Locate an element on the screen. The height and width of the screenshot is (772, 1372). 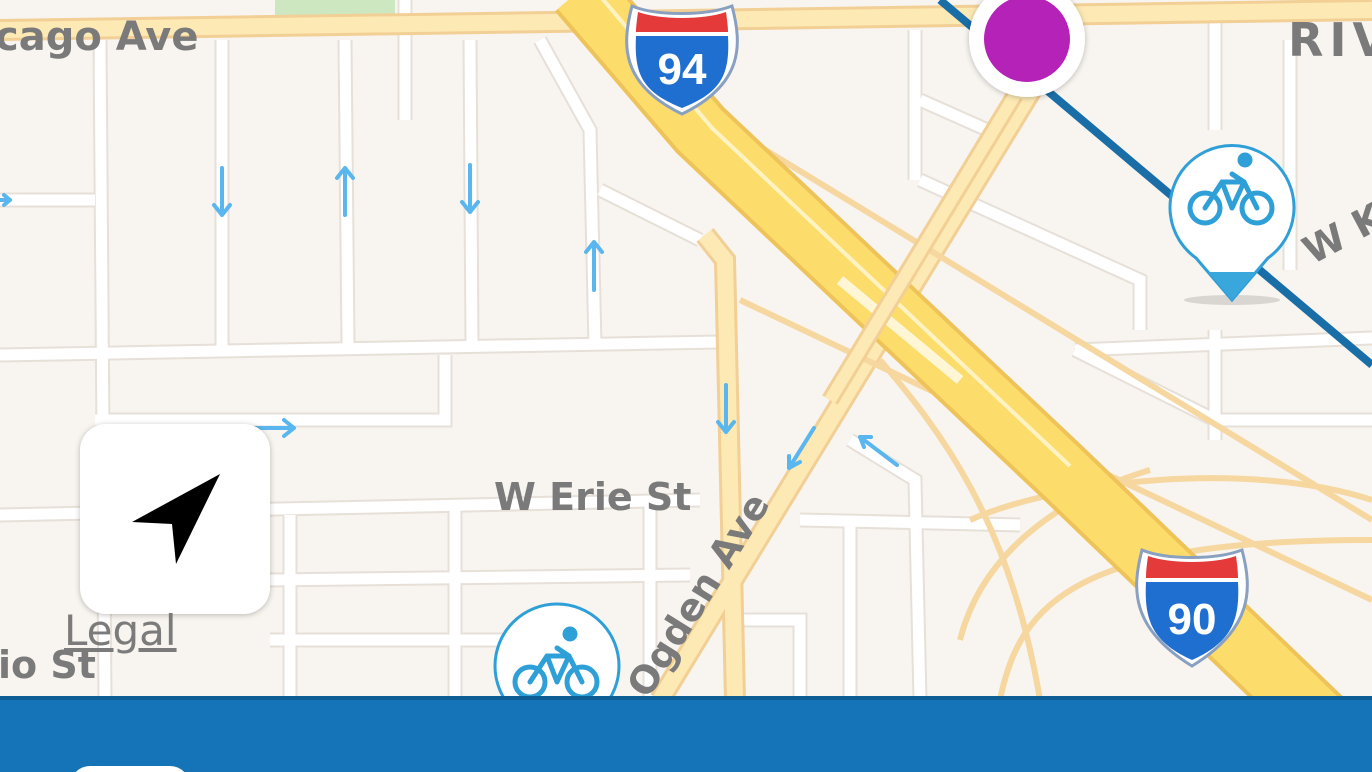
street-label-erie-st: W Erie St is located at coordinates (592, 497).